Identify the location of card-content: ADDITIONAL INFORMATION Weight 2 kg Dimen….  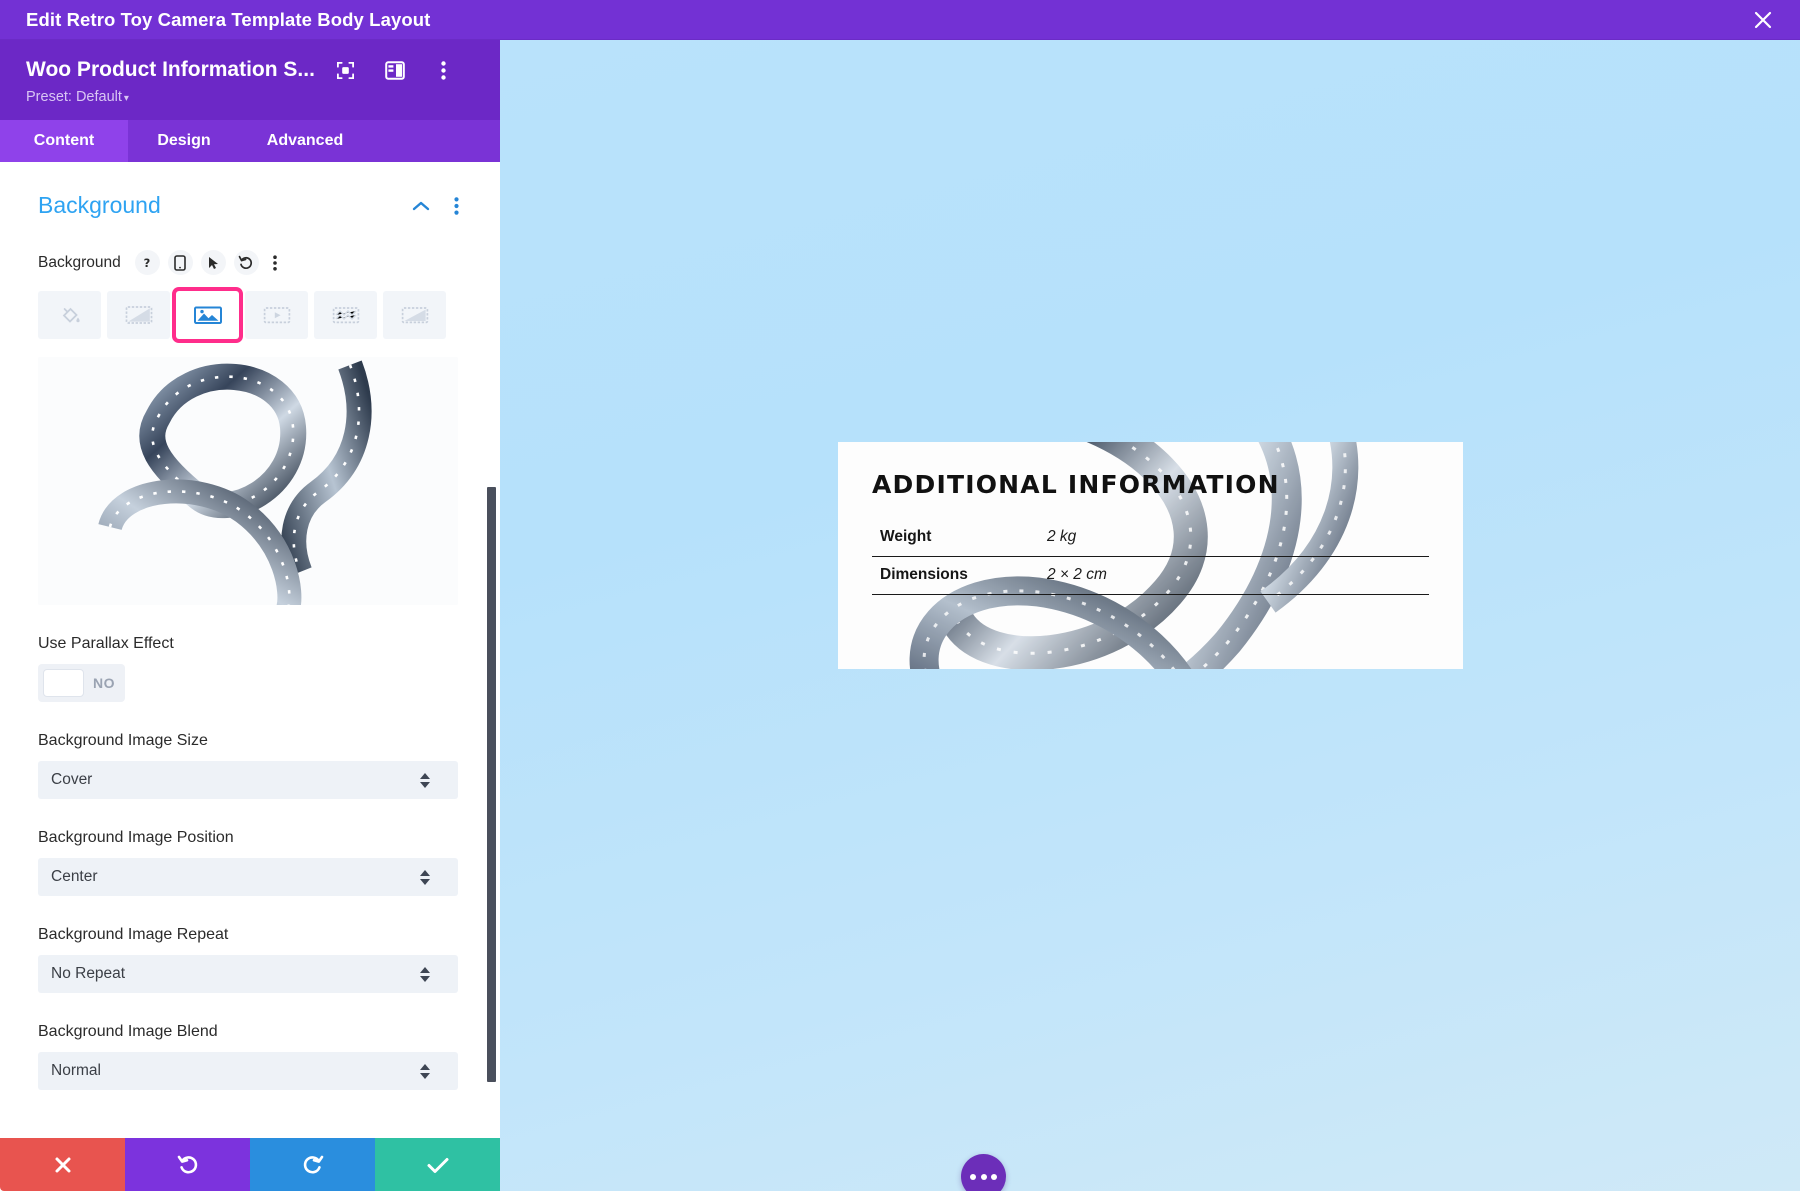
(1150, 555).